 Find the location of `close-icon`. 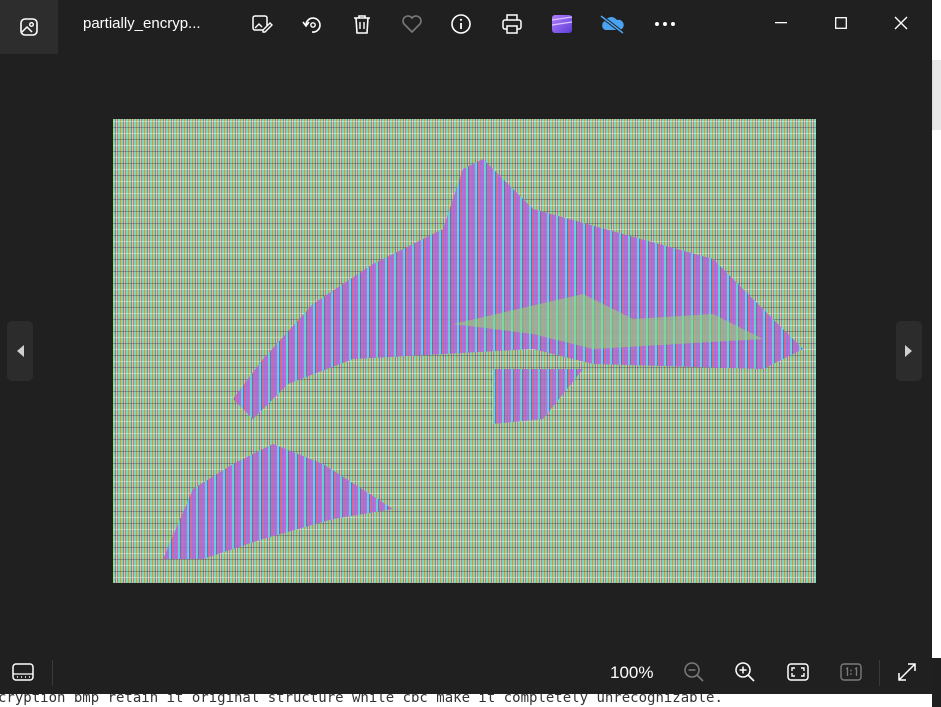

close-icon is located at coordinates (901, 23).